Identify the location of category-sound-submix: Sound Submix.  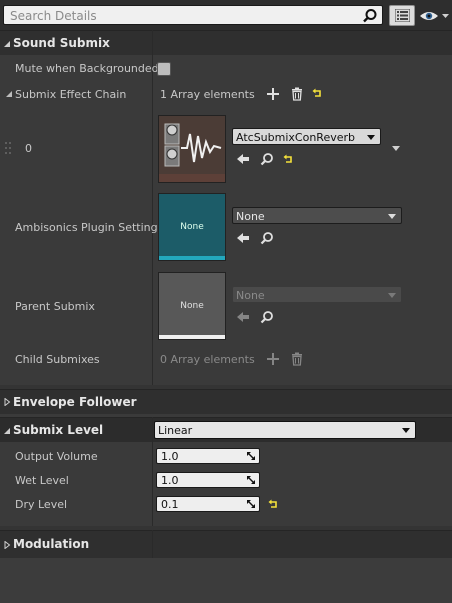
(226, 42).